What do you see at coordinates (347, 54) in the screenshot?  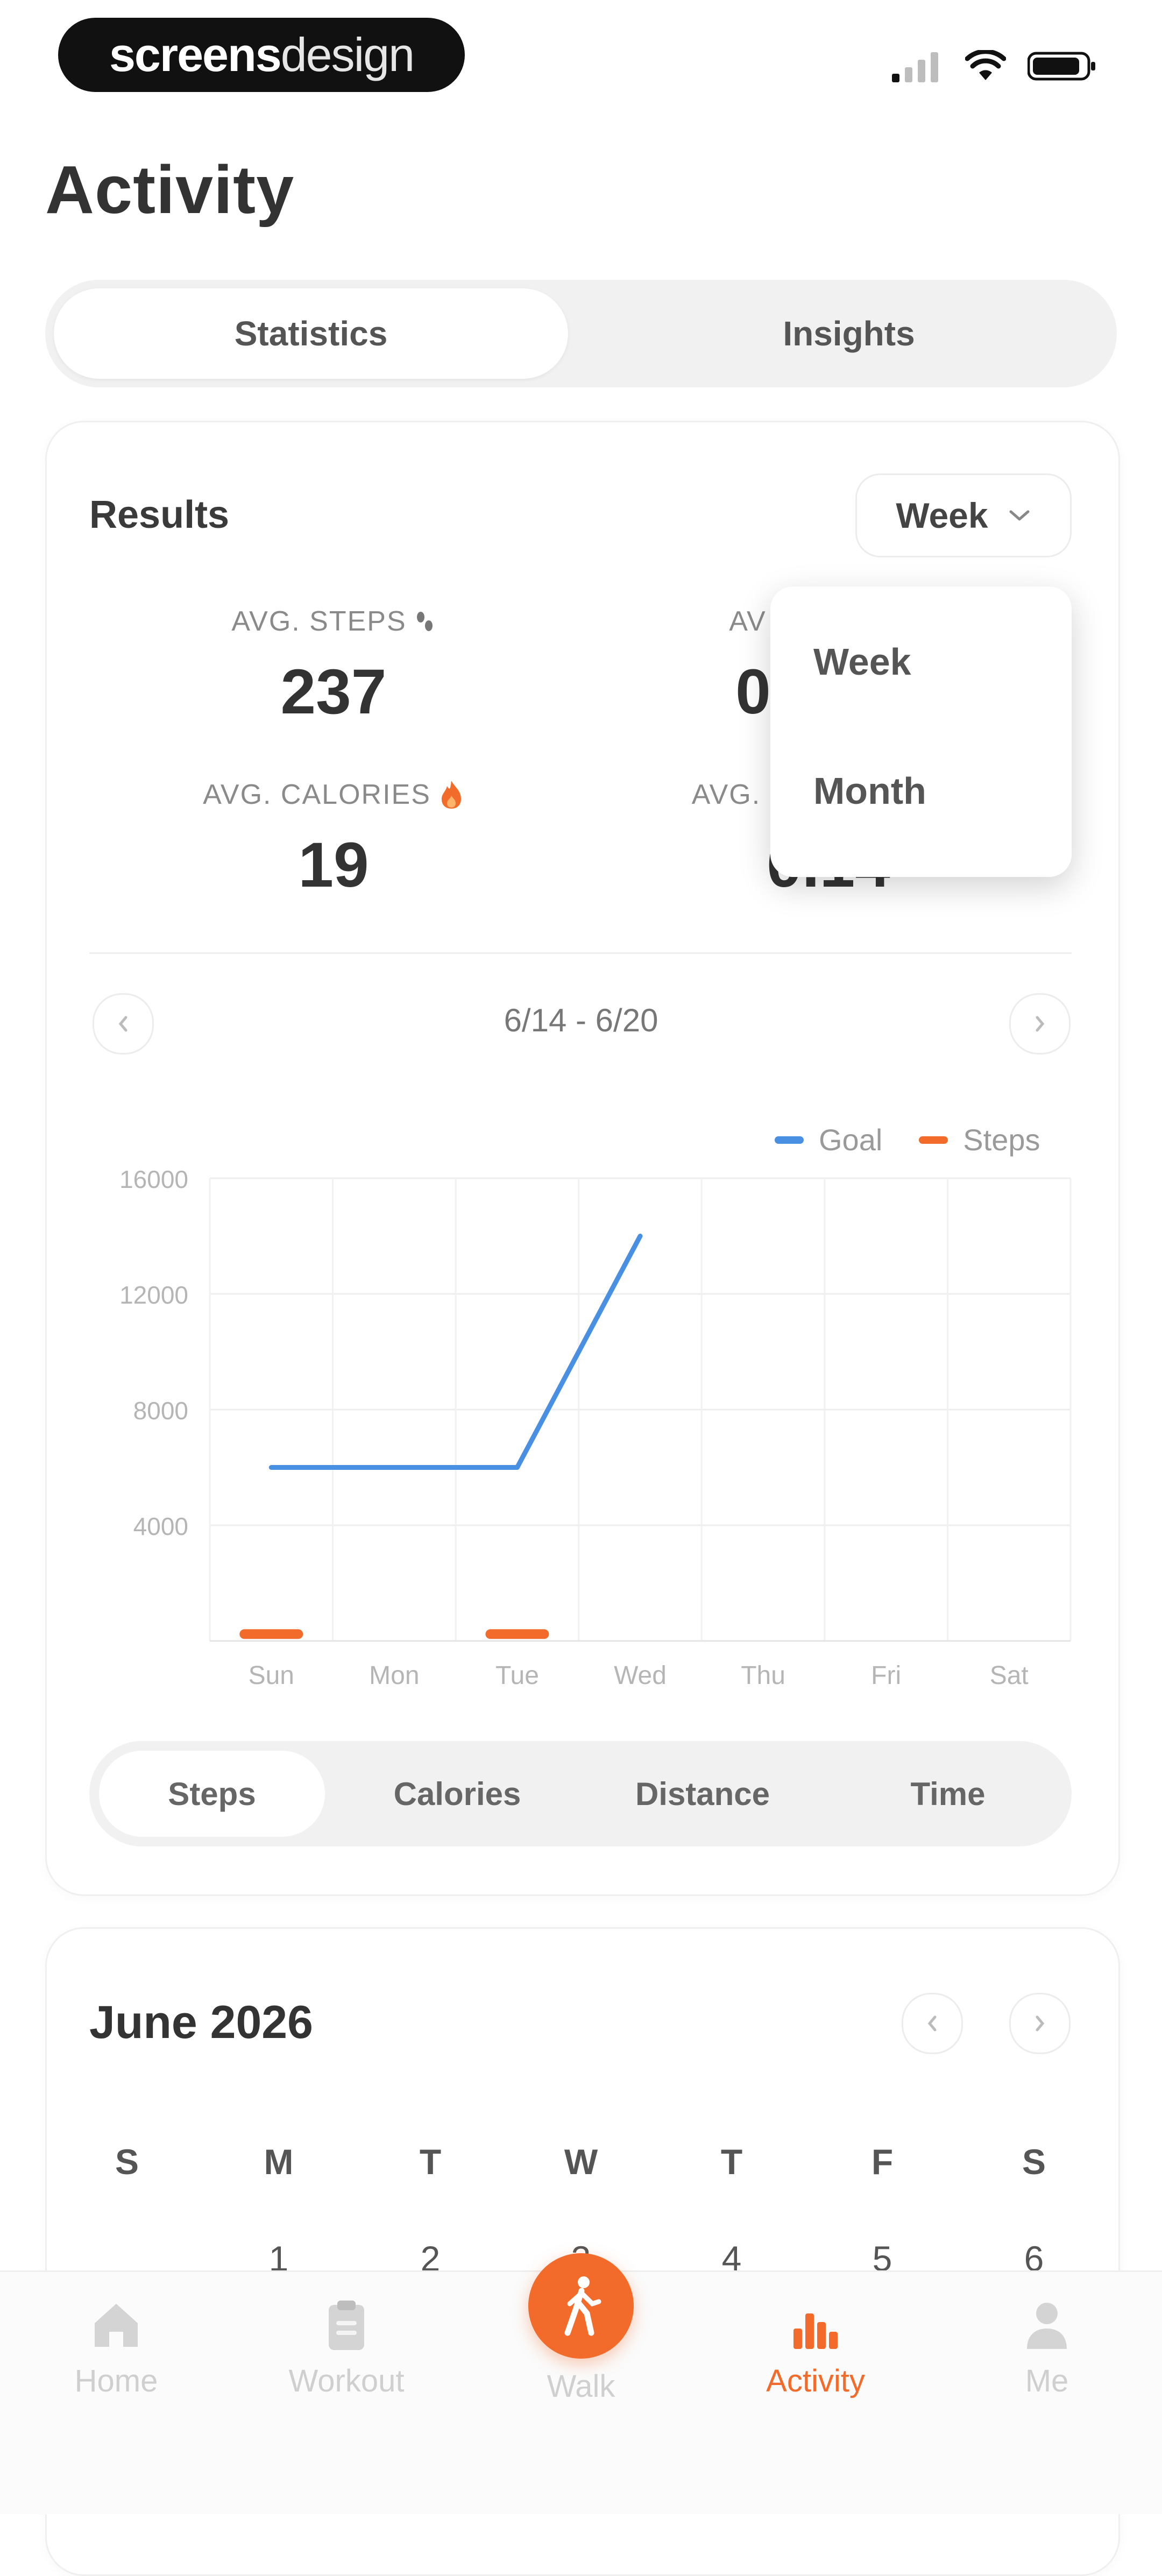 I see `brand-text-light: design` at bounding box center [347, 54].